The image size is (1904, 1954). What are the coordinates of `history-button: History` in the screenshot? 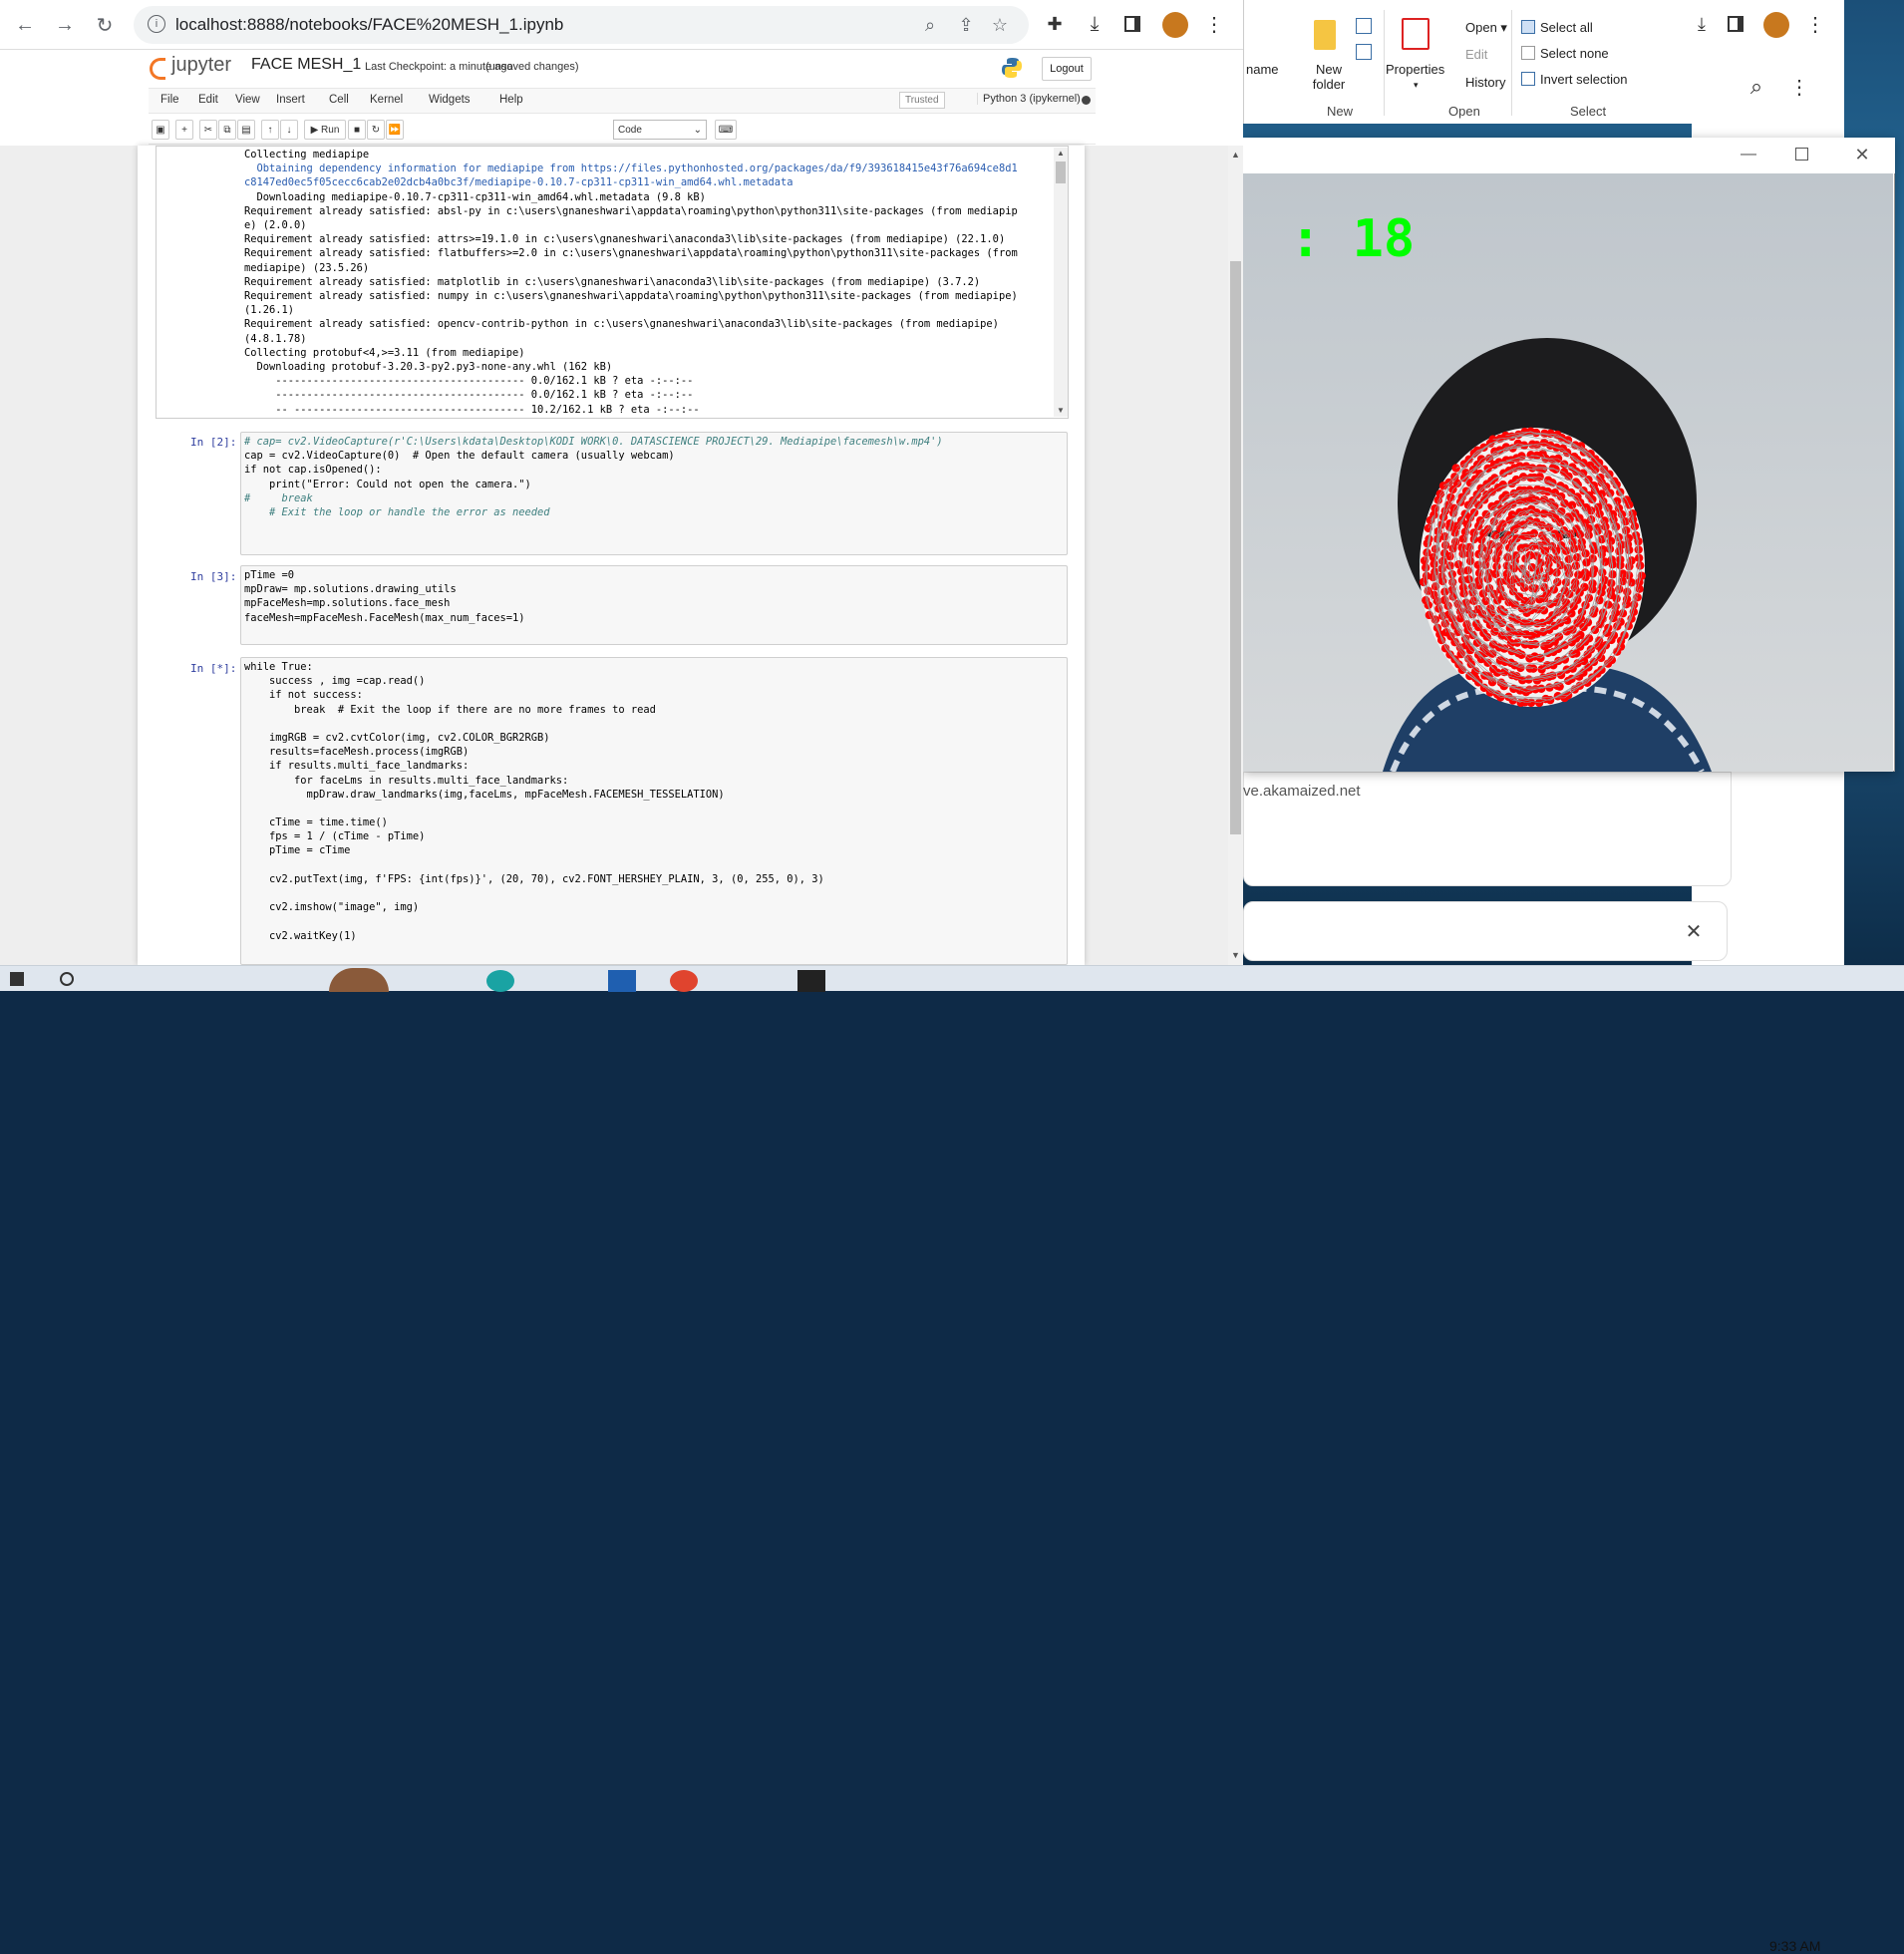 It's located at (1485, 82).